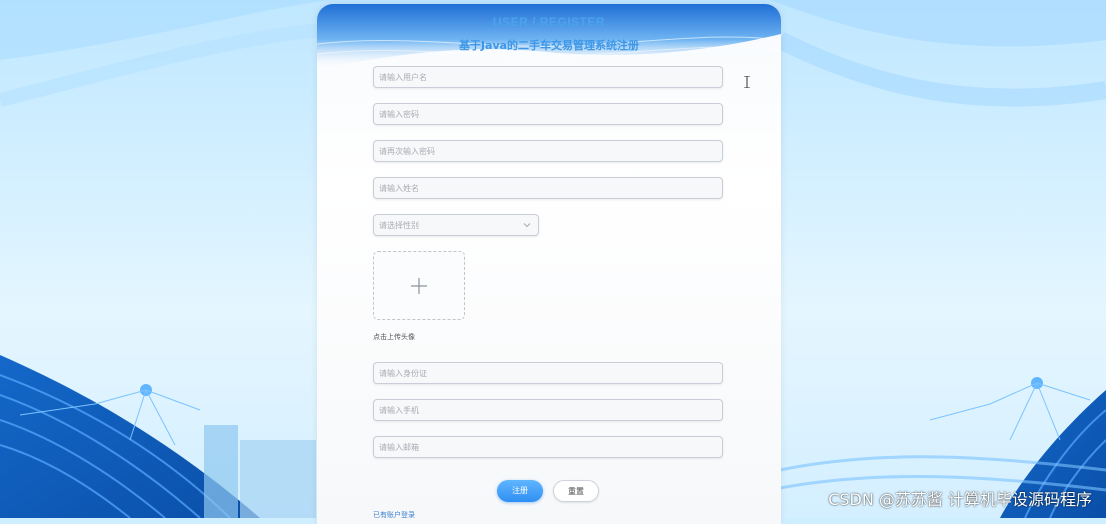  Describe the element at coordinates (960, 499) in the screenshot. I see `watermark-text: CSDN @苏苏酱 计算机毕设源码程序` at that location.